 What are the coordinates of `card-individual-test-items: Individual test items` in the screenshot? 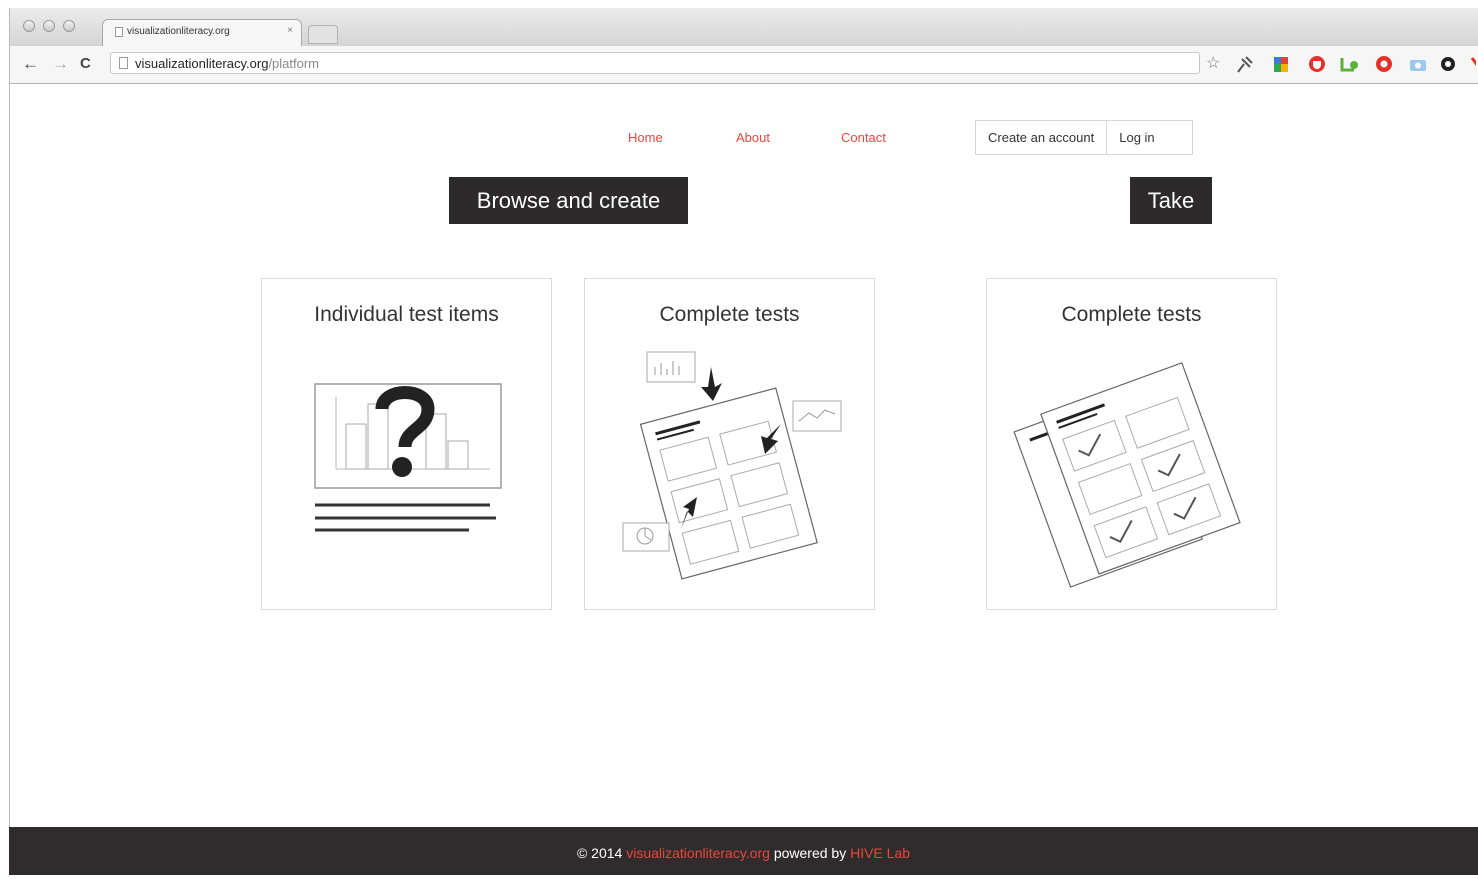 It's located at (406, 444).